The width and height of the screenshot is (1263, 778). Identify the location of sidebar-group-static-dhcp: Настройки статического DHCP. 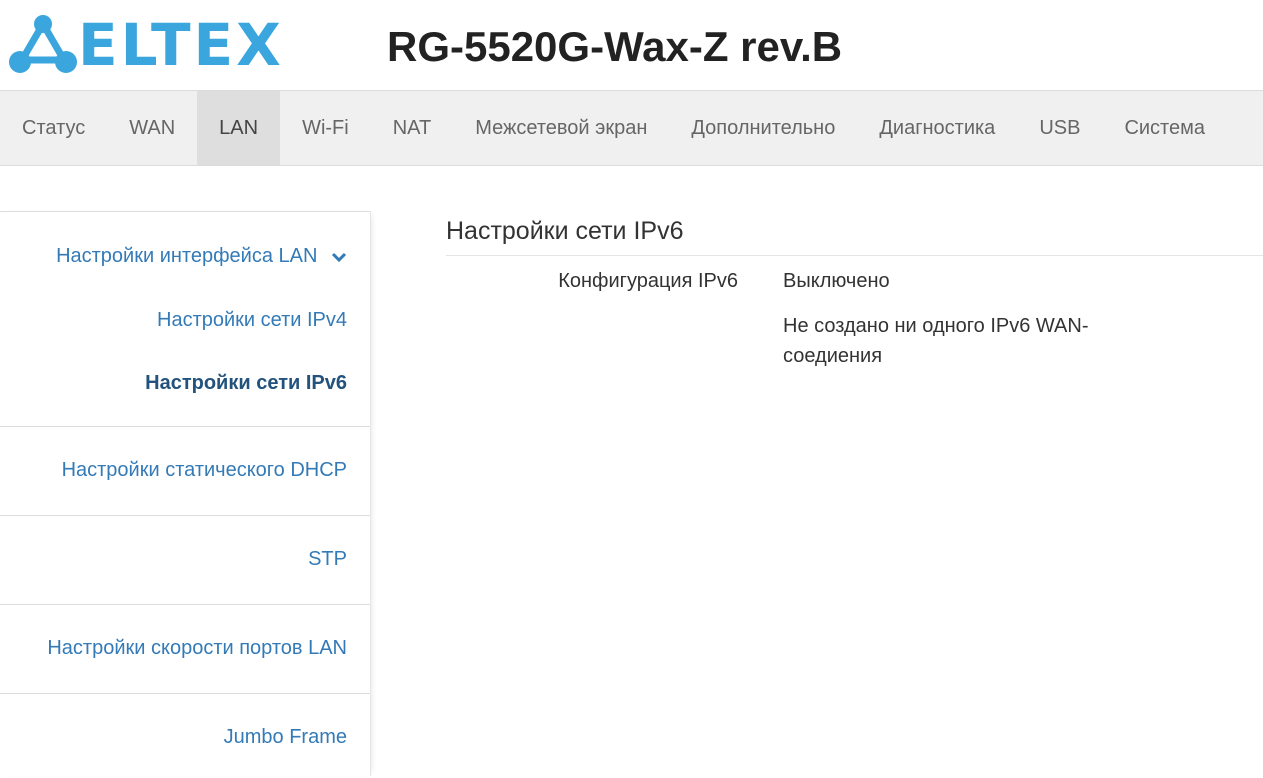
(185, 470).